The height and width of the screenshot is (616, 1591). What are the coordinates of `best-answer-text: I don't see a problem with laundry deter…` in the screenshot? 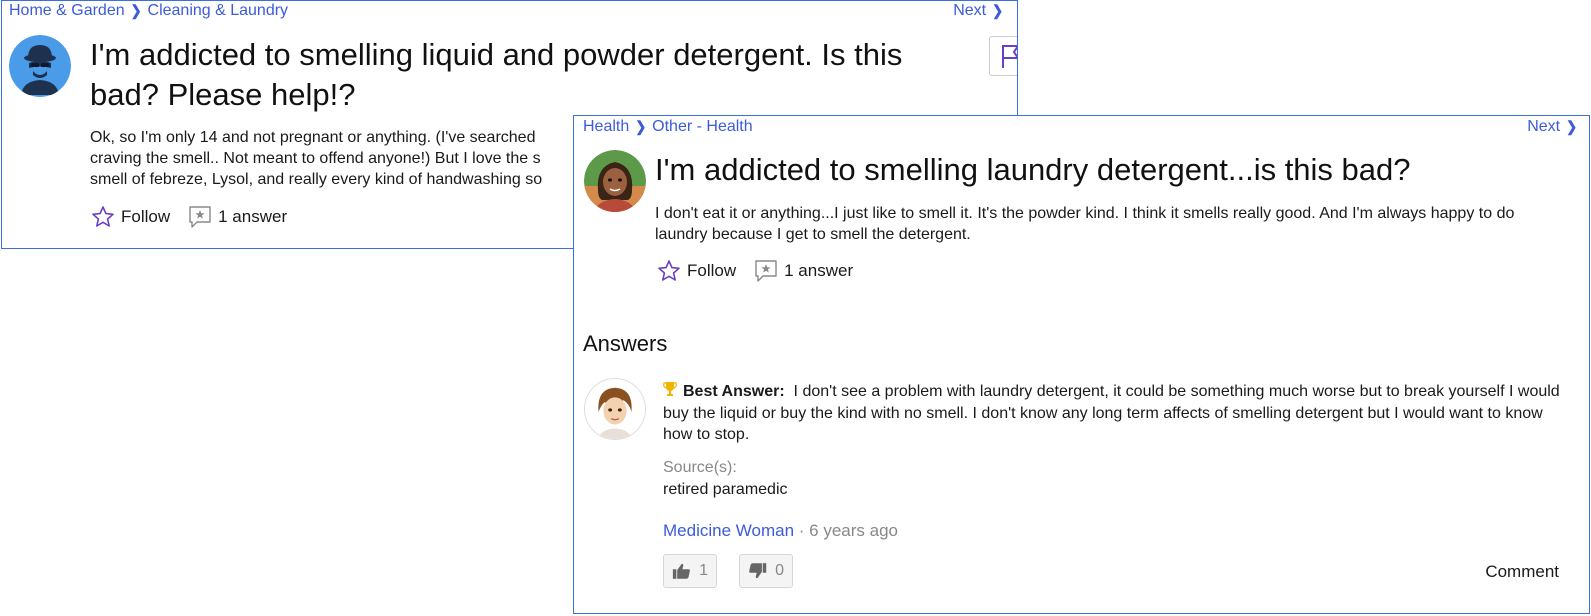 It's located at (1111, 413).